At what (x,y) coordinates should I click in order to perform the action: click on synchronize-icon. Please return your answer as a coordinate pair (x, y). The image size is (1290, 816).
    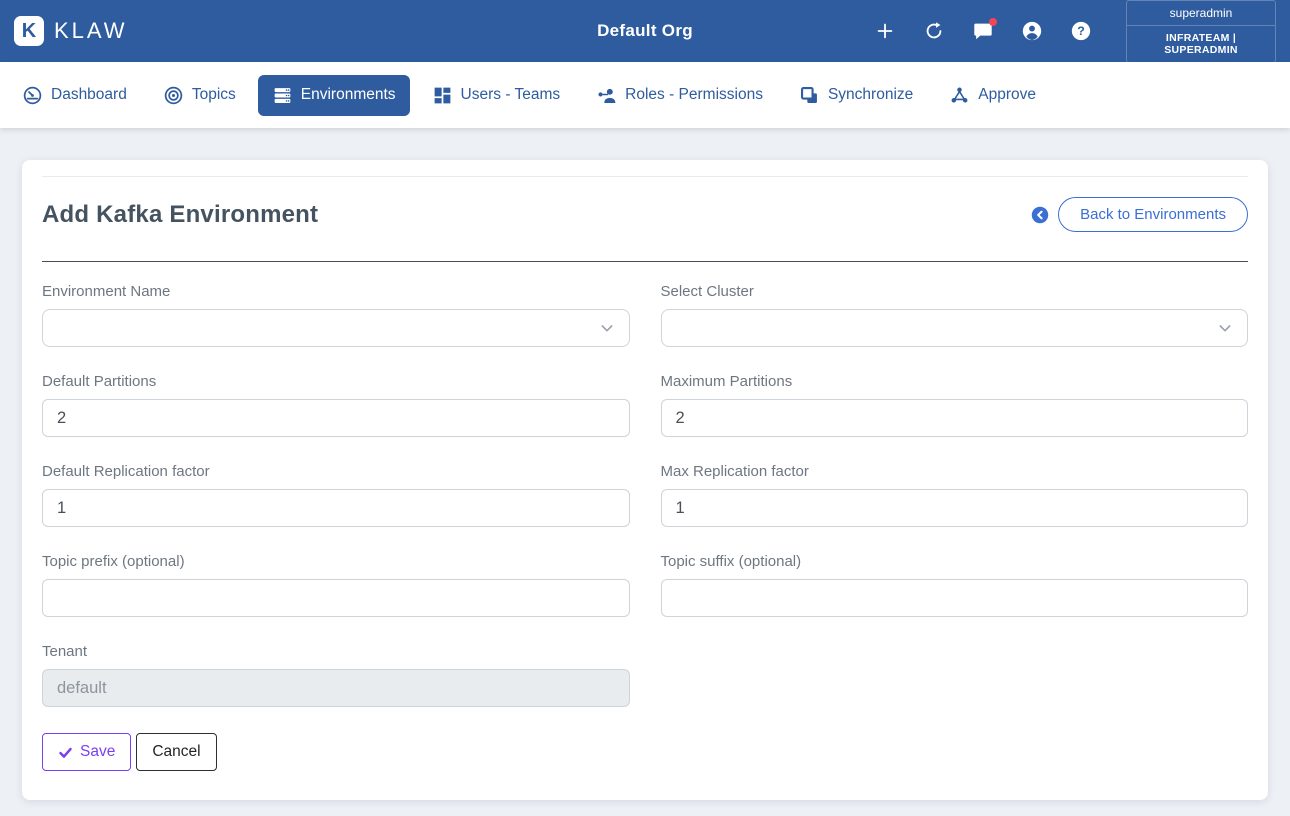
    Looking at the image, I should click on (809, 95).